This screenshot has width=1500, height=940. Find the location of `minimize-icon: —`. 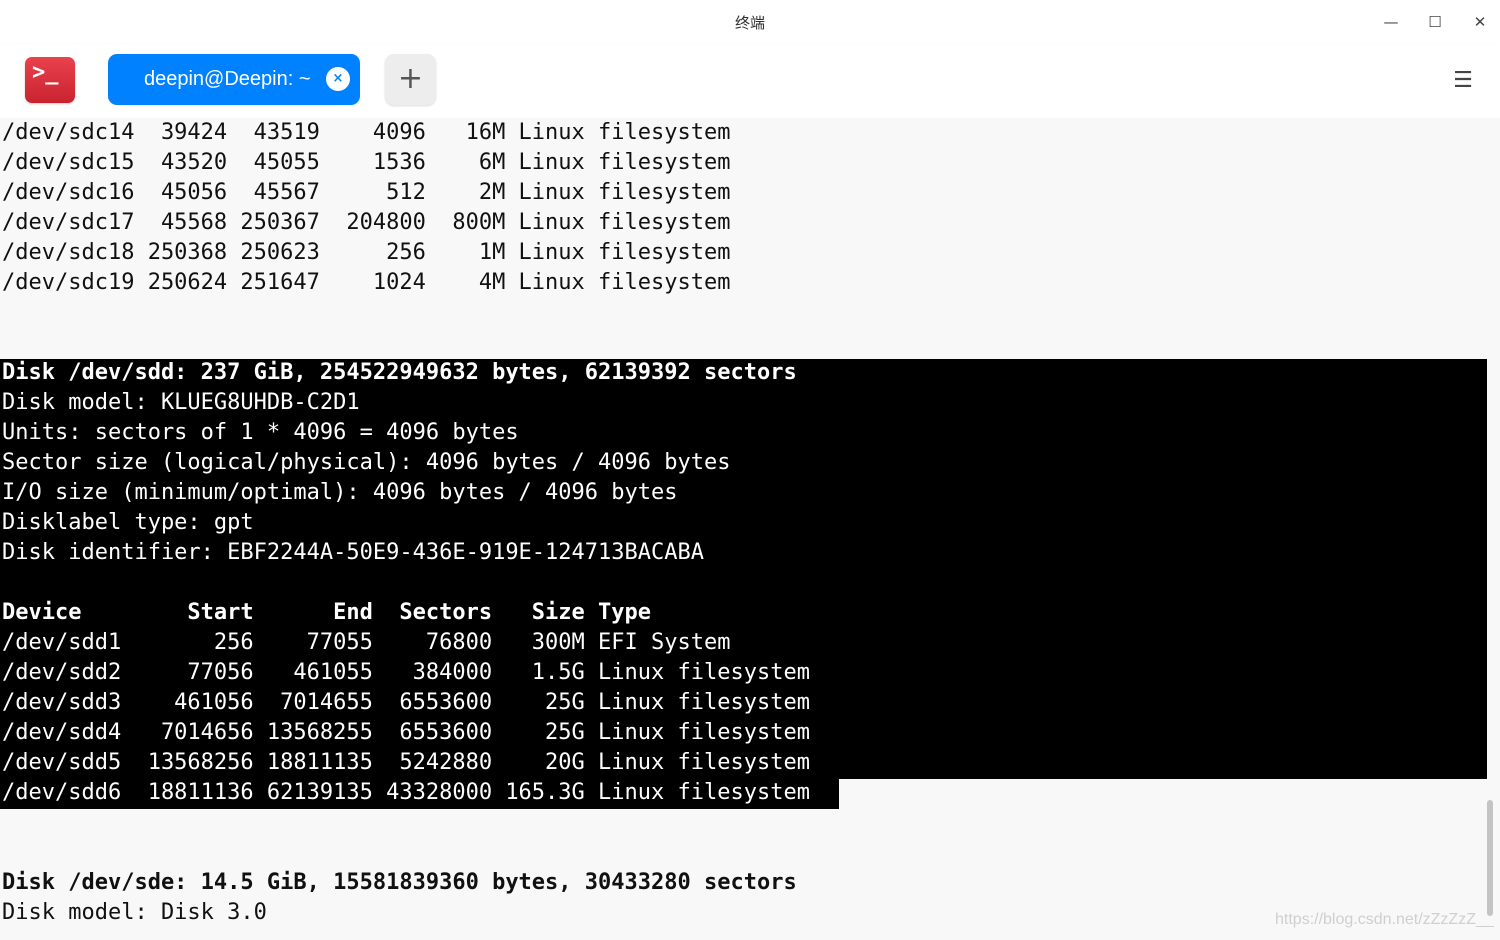

minimize-icon: — is located at coordinates (1391, 22).